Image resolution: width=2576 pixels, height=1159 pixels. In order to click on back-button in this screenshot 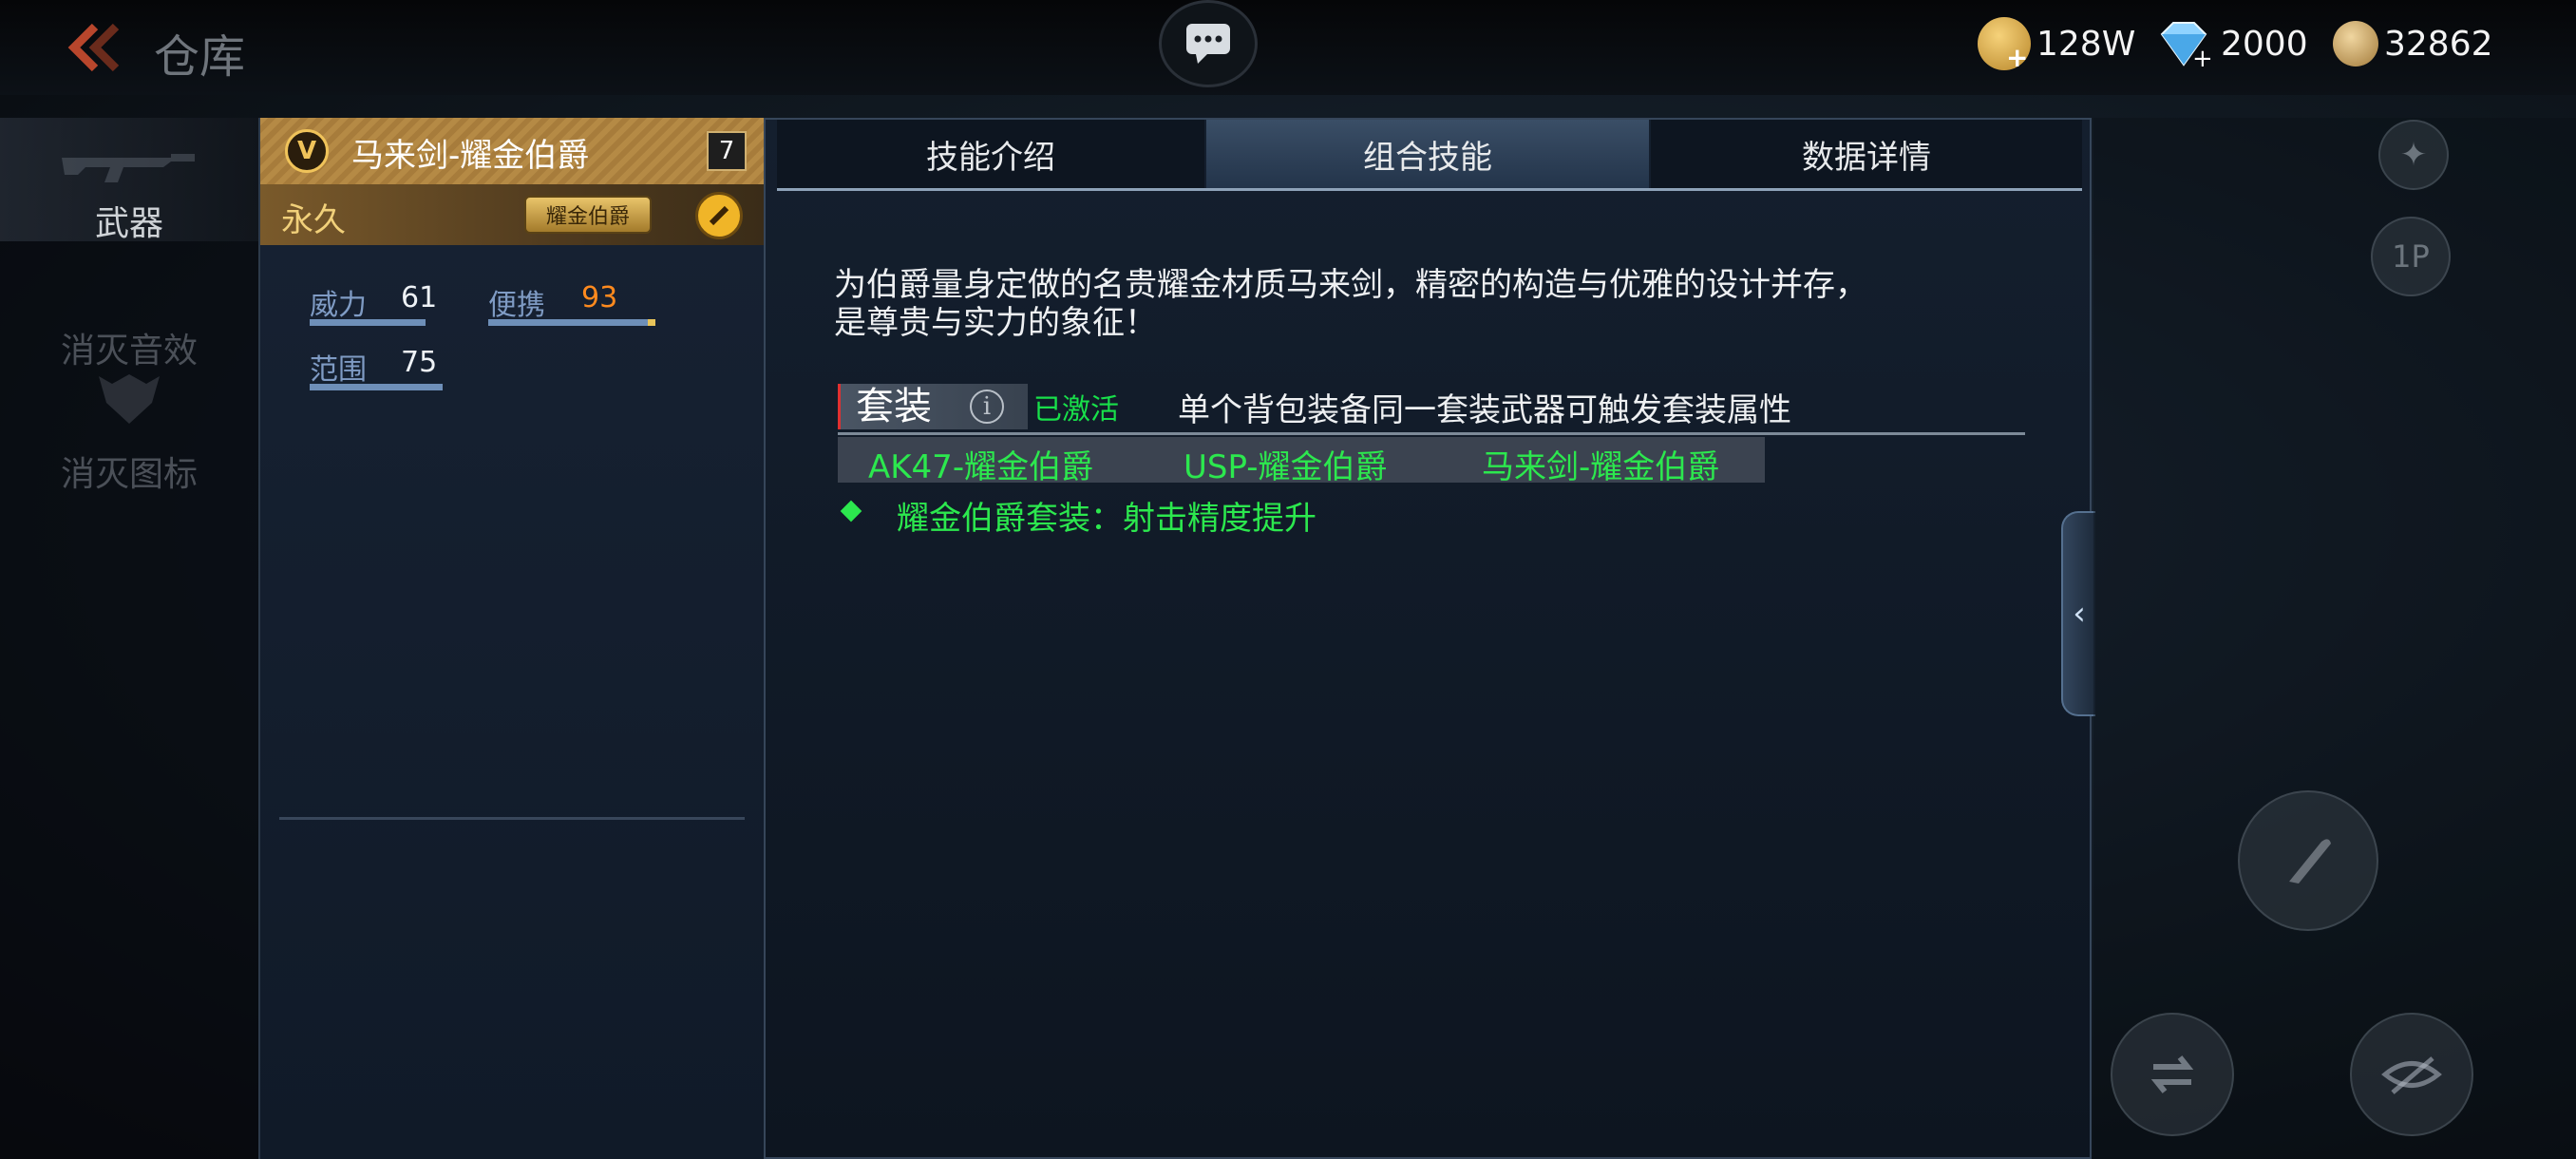, I will do `click(90, 47)`.